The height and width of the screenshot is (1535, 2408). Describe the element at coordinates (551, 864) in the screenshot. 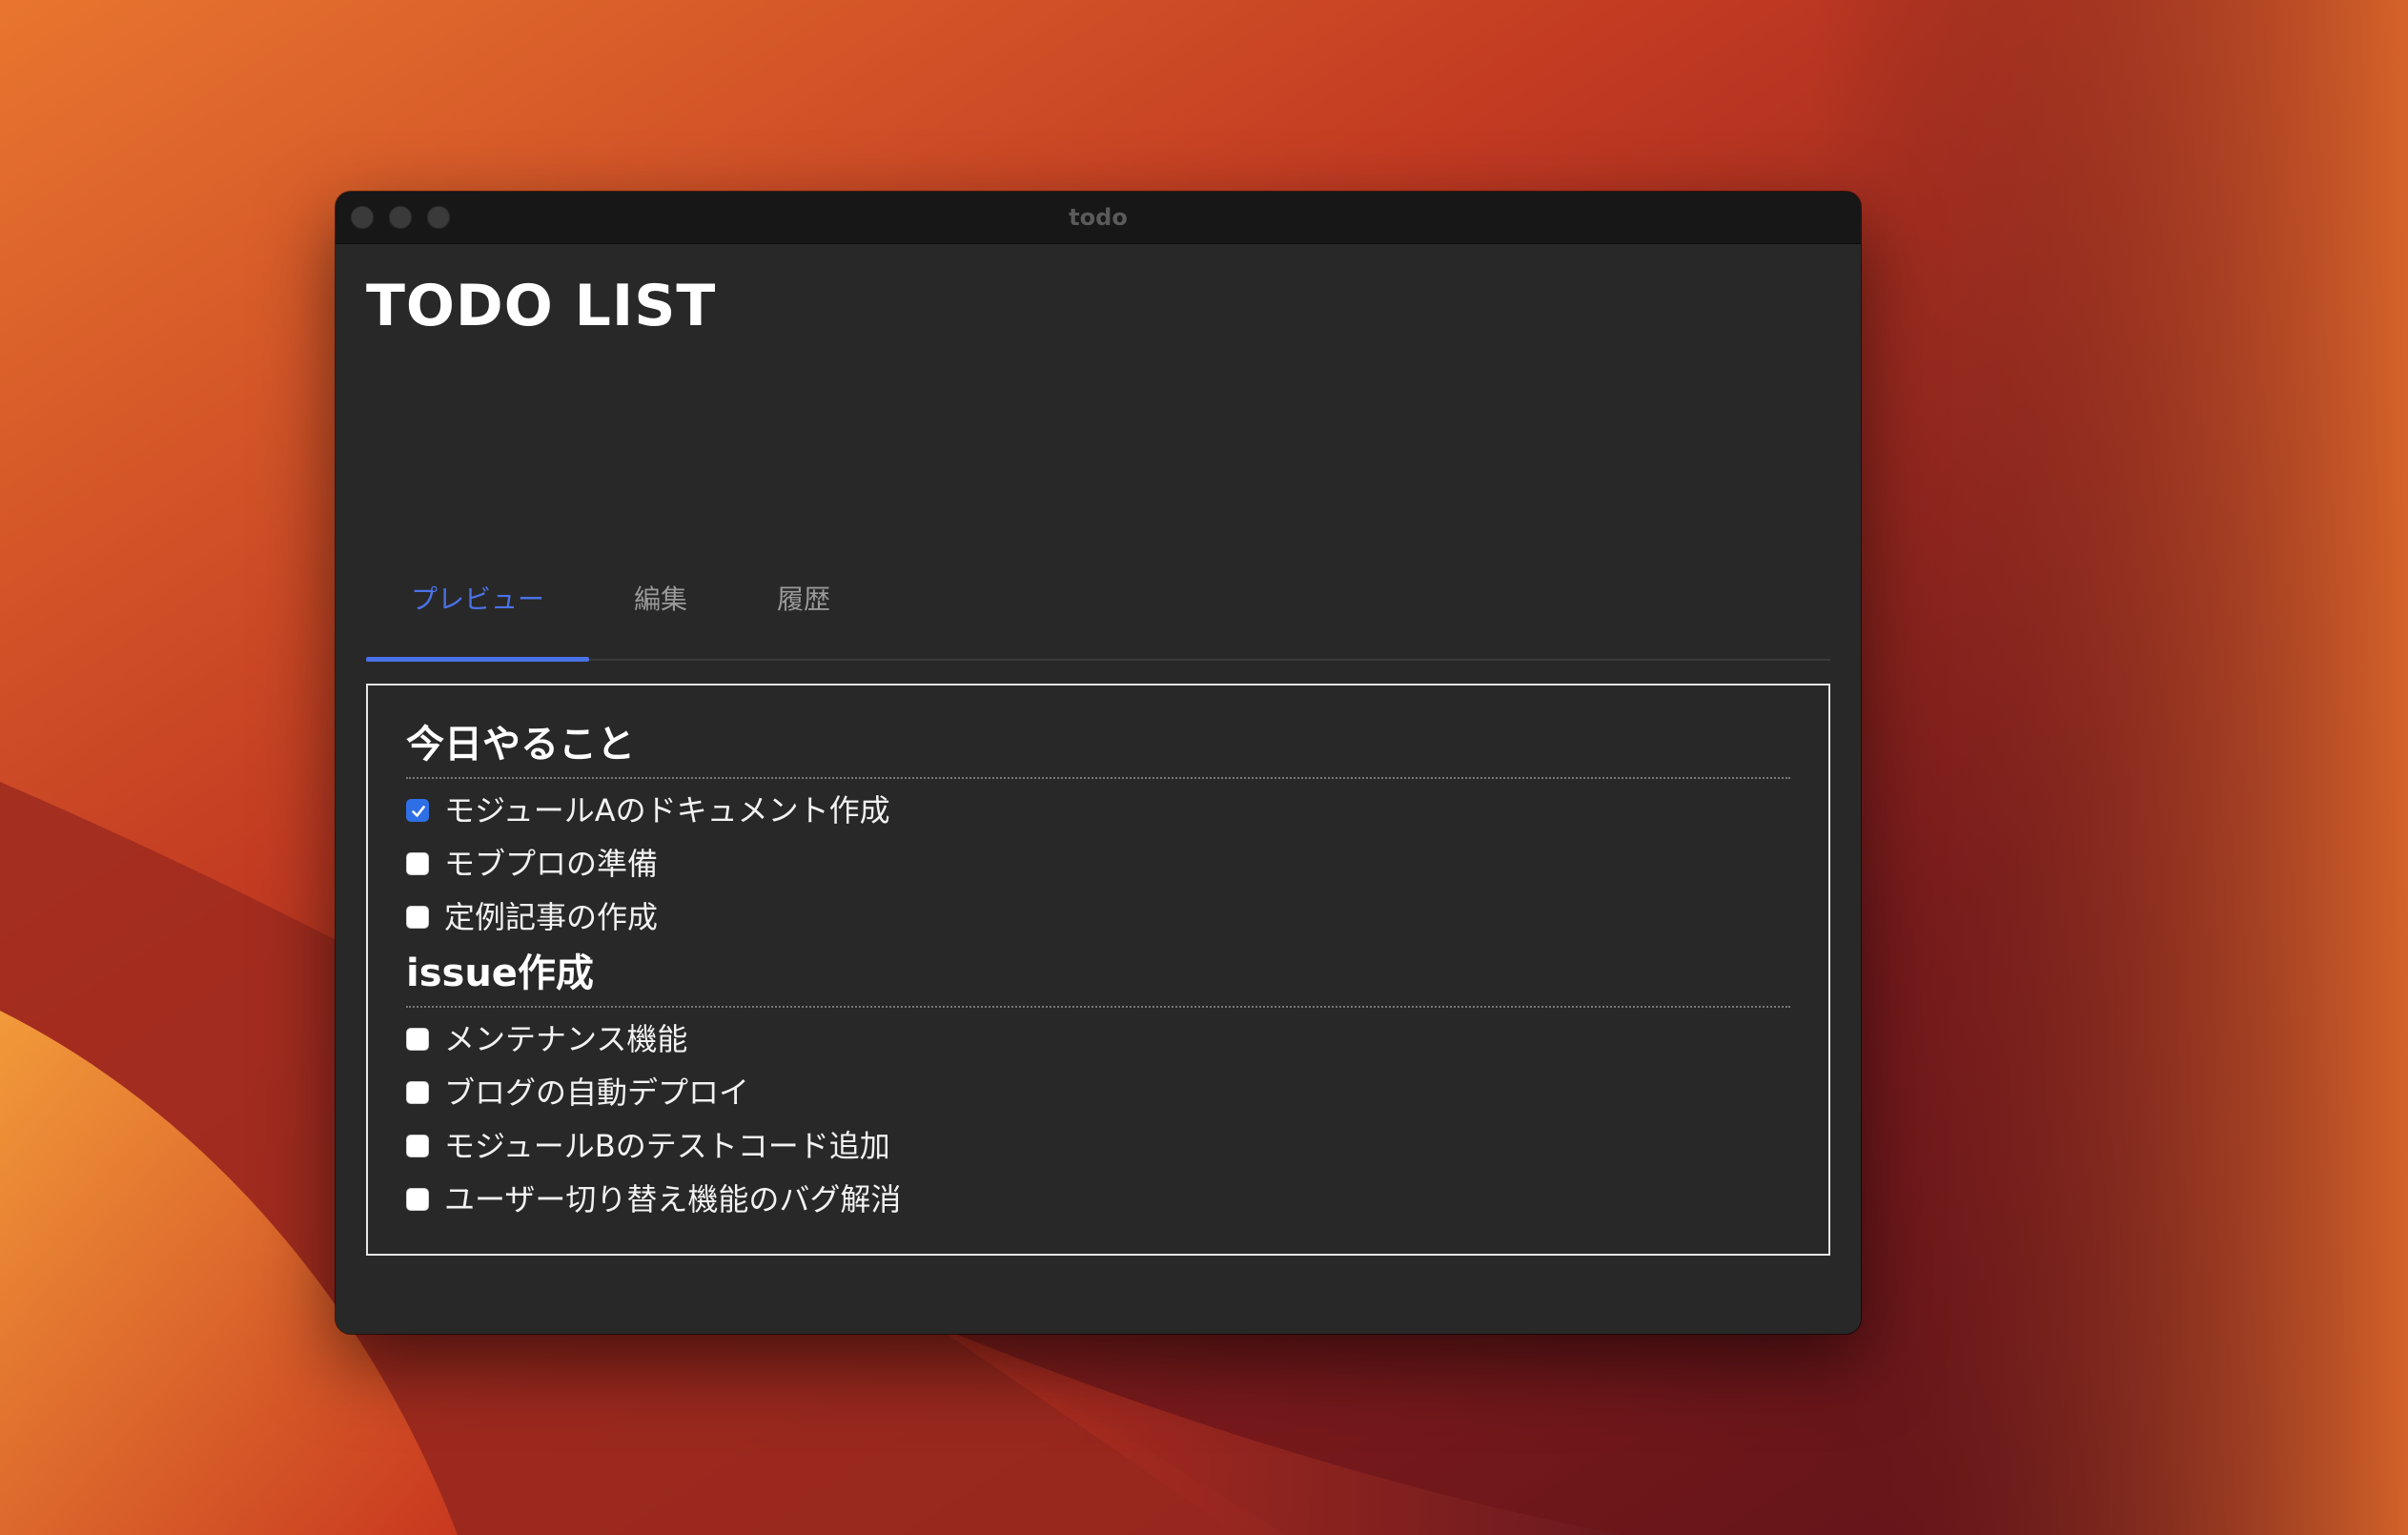

I see `todo-label: モブプロの準備` at that location.